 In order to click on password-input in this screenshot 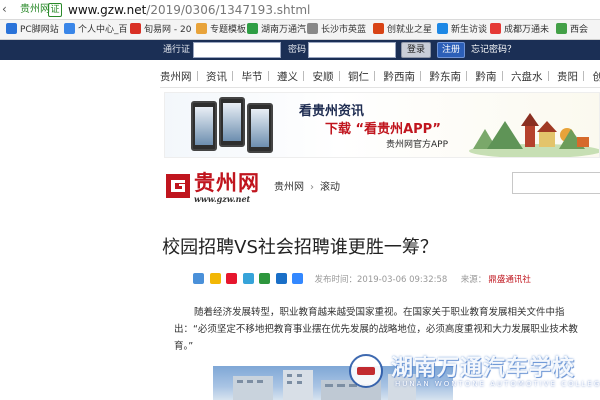, I will do `click(352, 50)`.